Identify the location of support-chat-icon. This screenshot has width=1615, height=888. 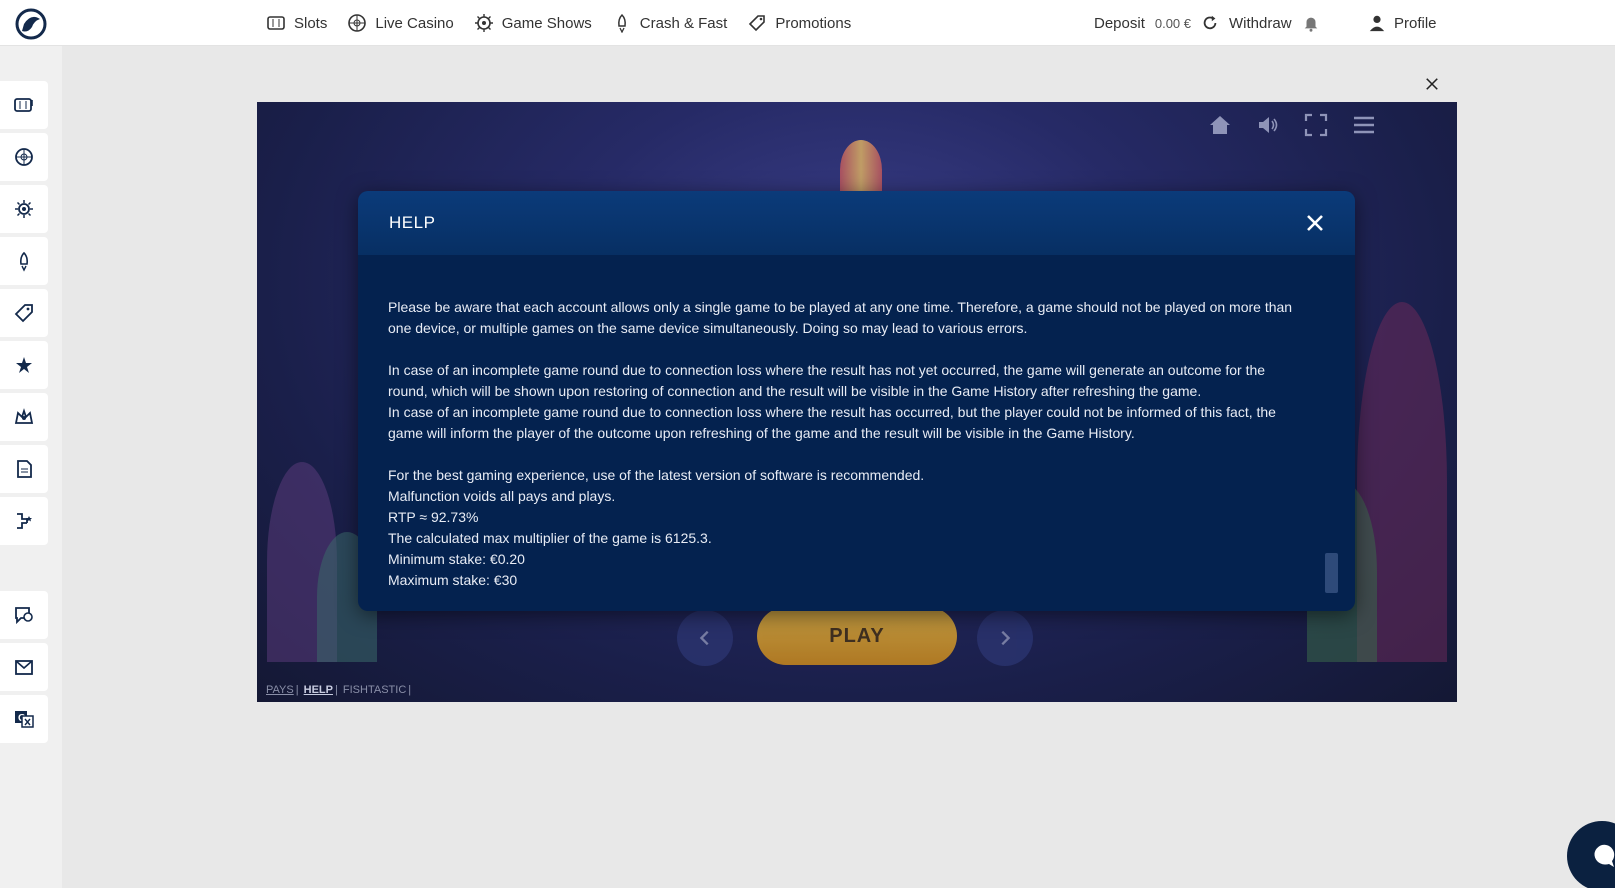
(24, 616).